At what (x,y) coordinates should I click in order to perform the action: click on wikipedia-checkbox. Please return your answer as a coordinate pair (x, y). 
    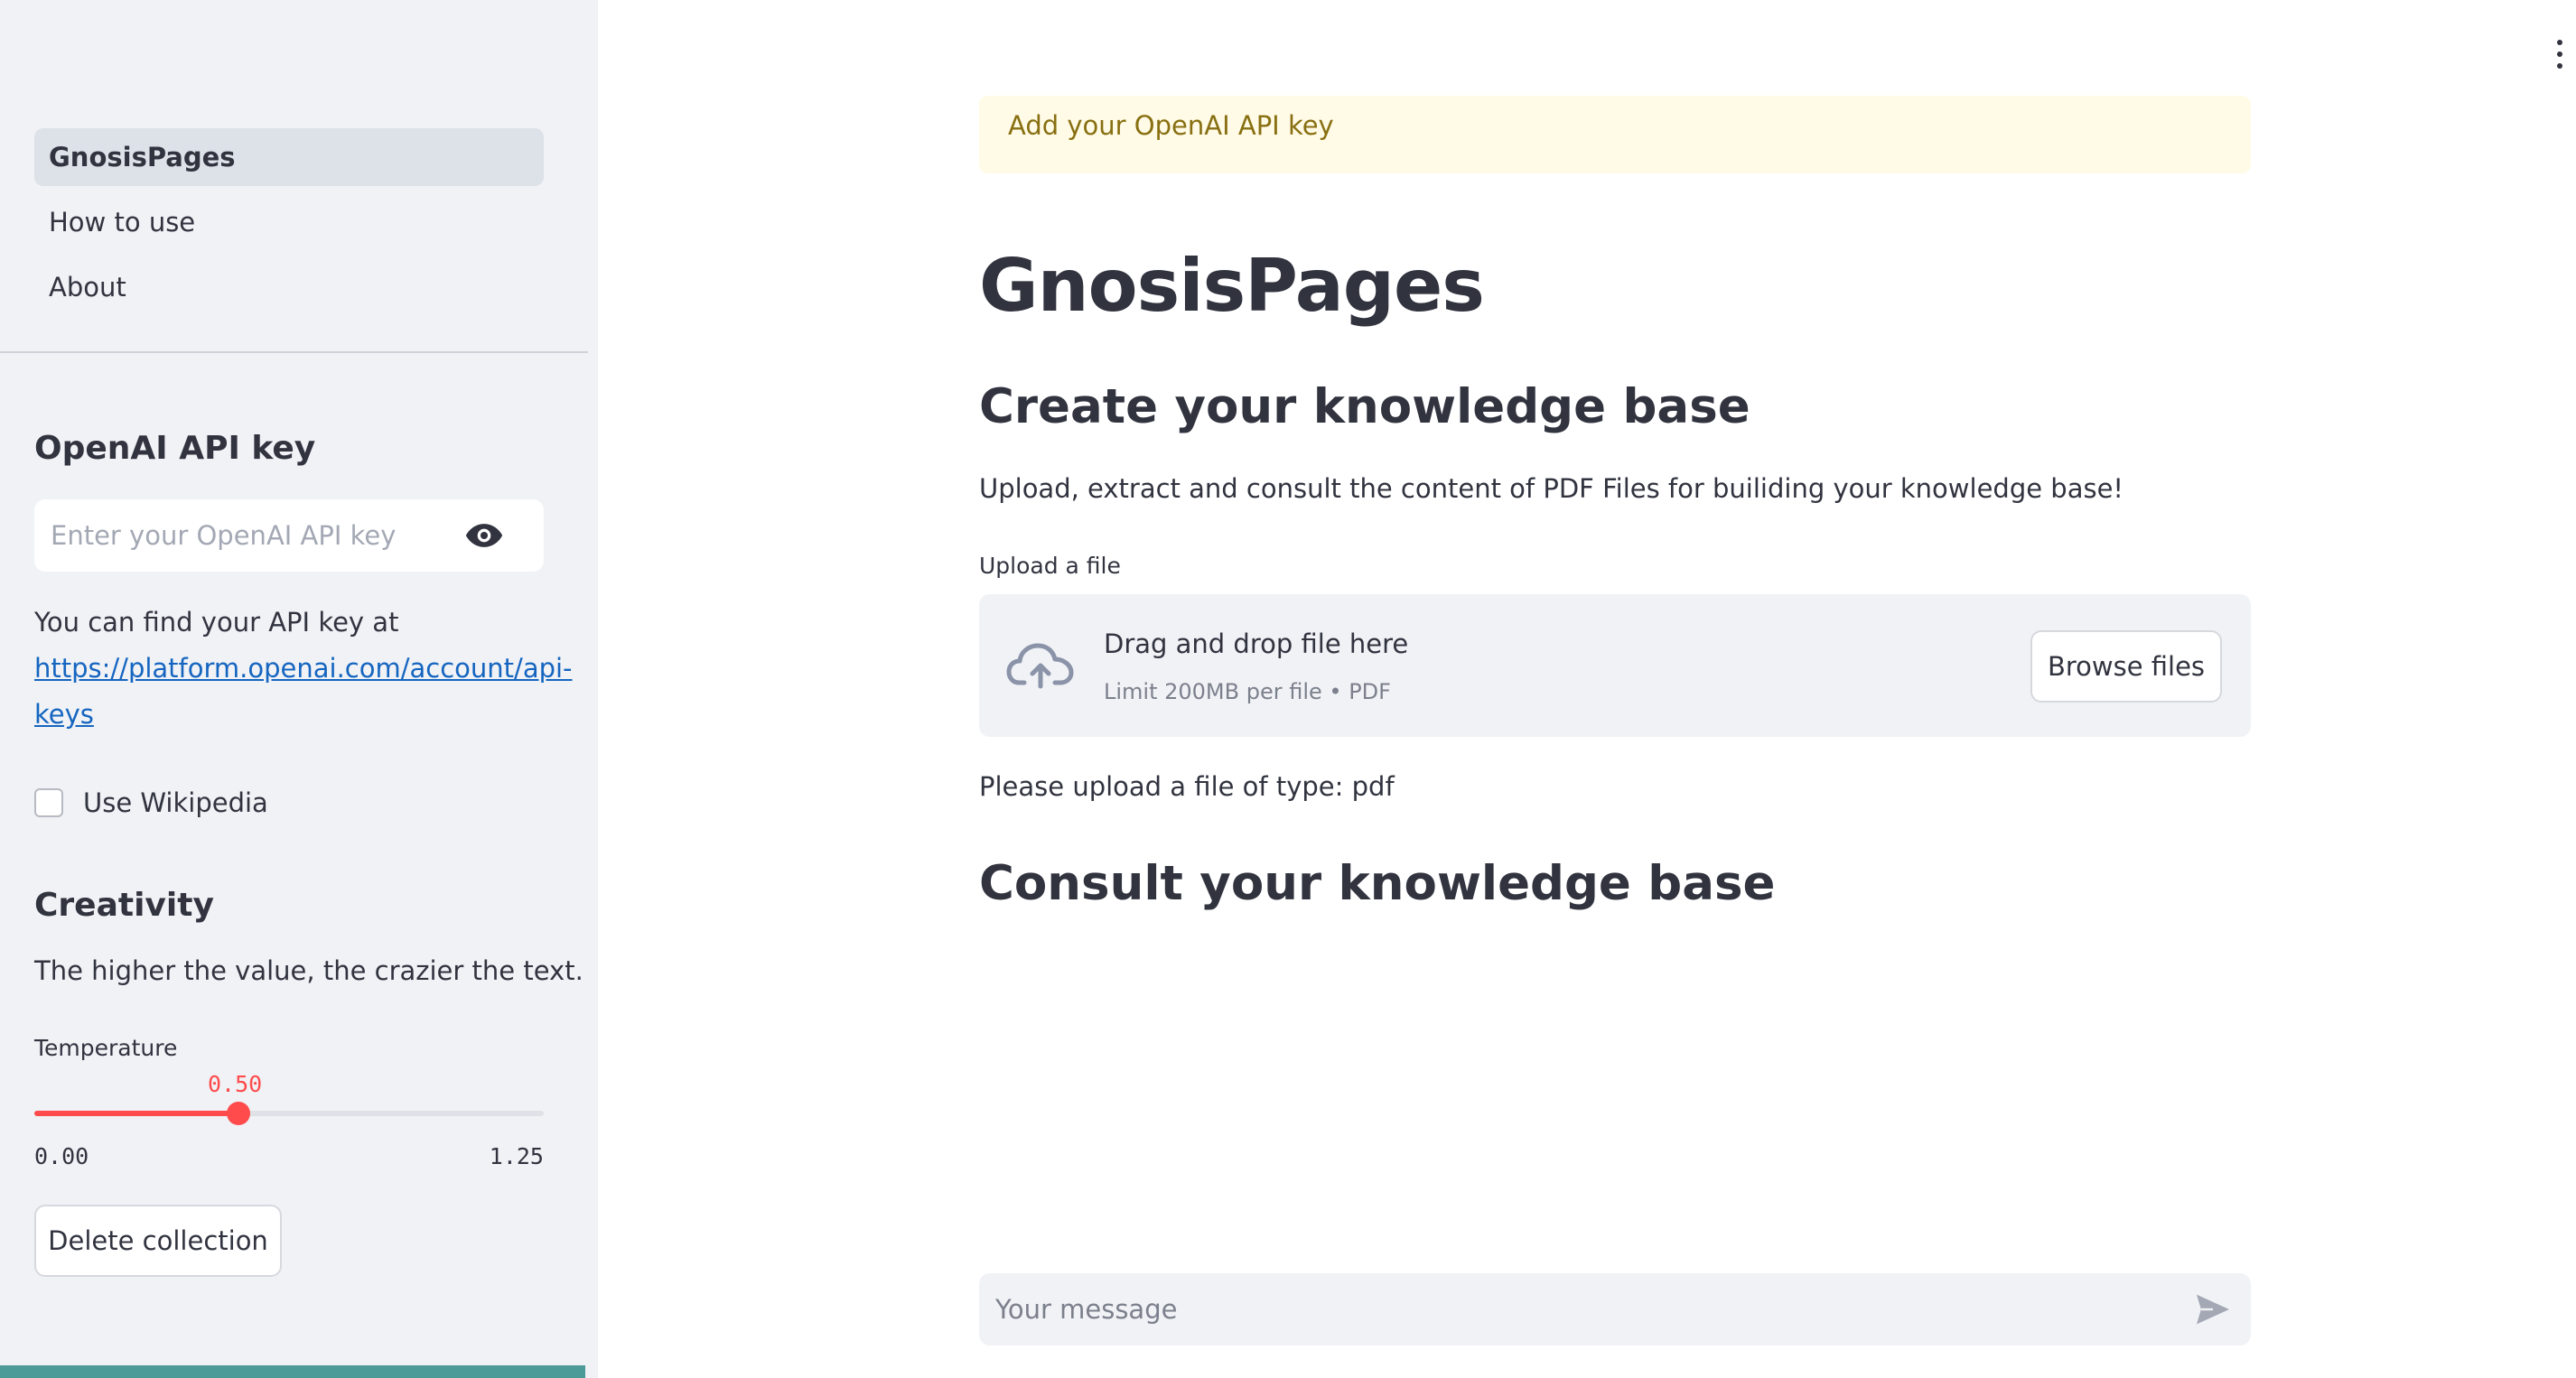
    Looking at the image, I should click on (48, 802).